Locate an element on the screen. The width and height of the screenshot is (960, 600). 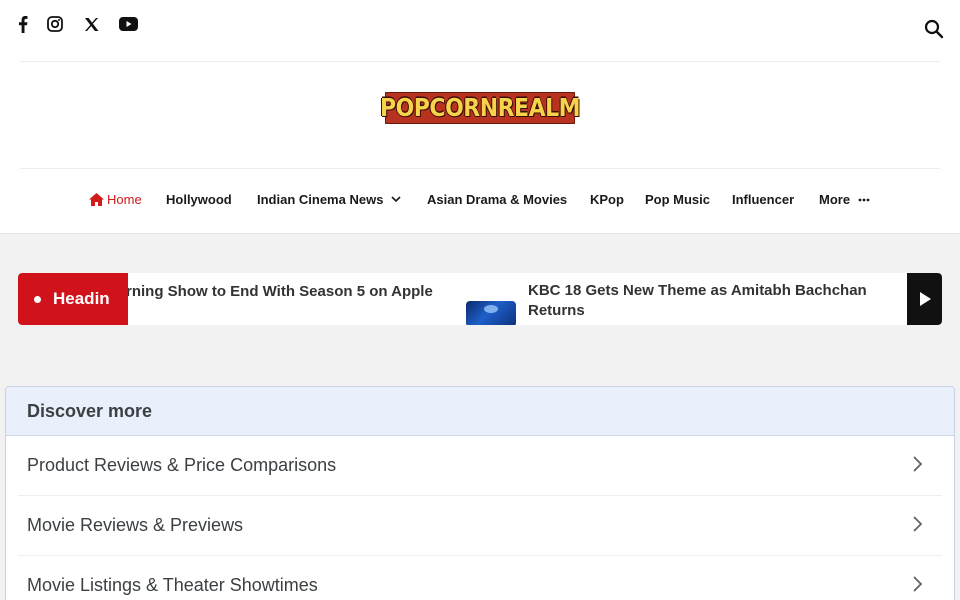
nav-item-label: Influencer is located at coordinates (763, 199).